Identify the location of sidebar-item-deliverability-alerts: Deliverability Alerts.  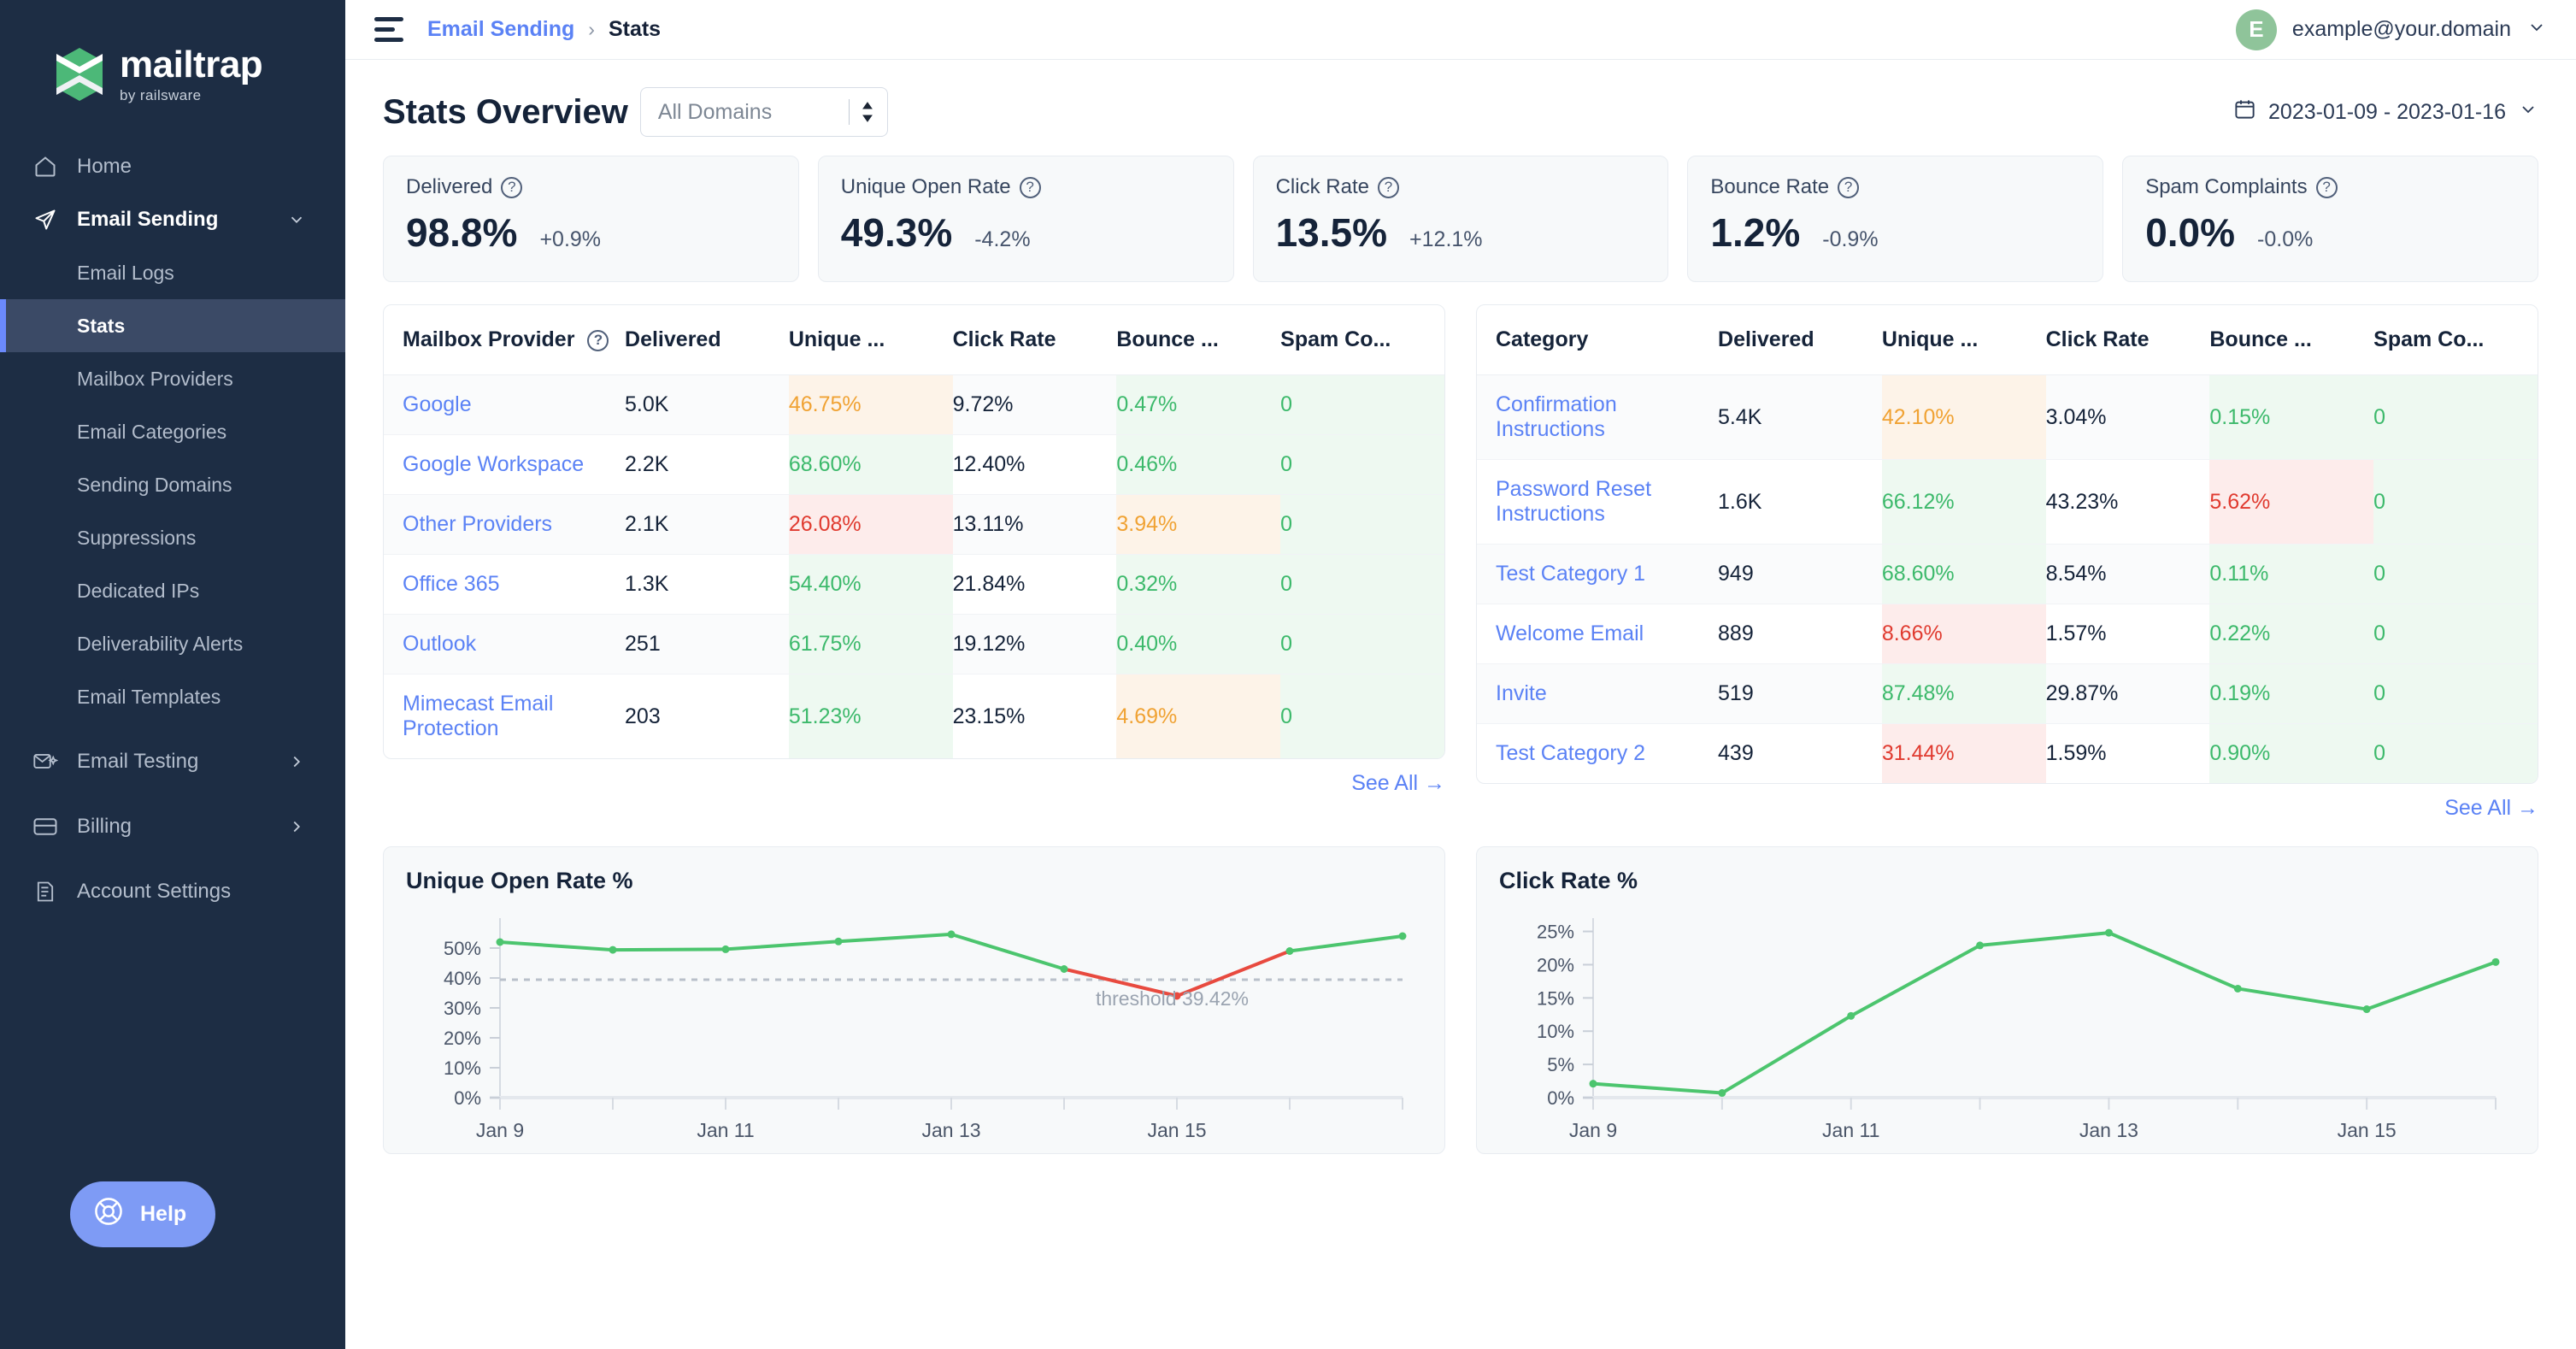
(172, 643).